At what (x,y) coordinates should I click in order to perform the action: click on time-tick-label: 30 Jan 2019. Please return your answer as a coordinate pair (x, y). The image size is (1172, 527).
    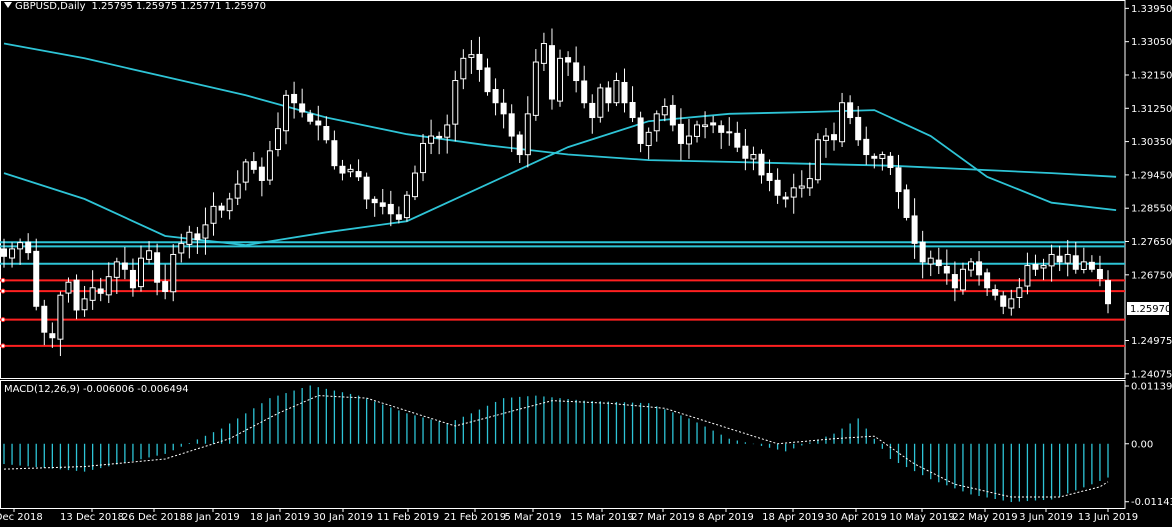
    Looking at the image, I should click on (343, 517).